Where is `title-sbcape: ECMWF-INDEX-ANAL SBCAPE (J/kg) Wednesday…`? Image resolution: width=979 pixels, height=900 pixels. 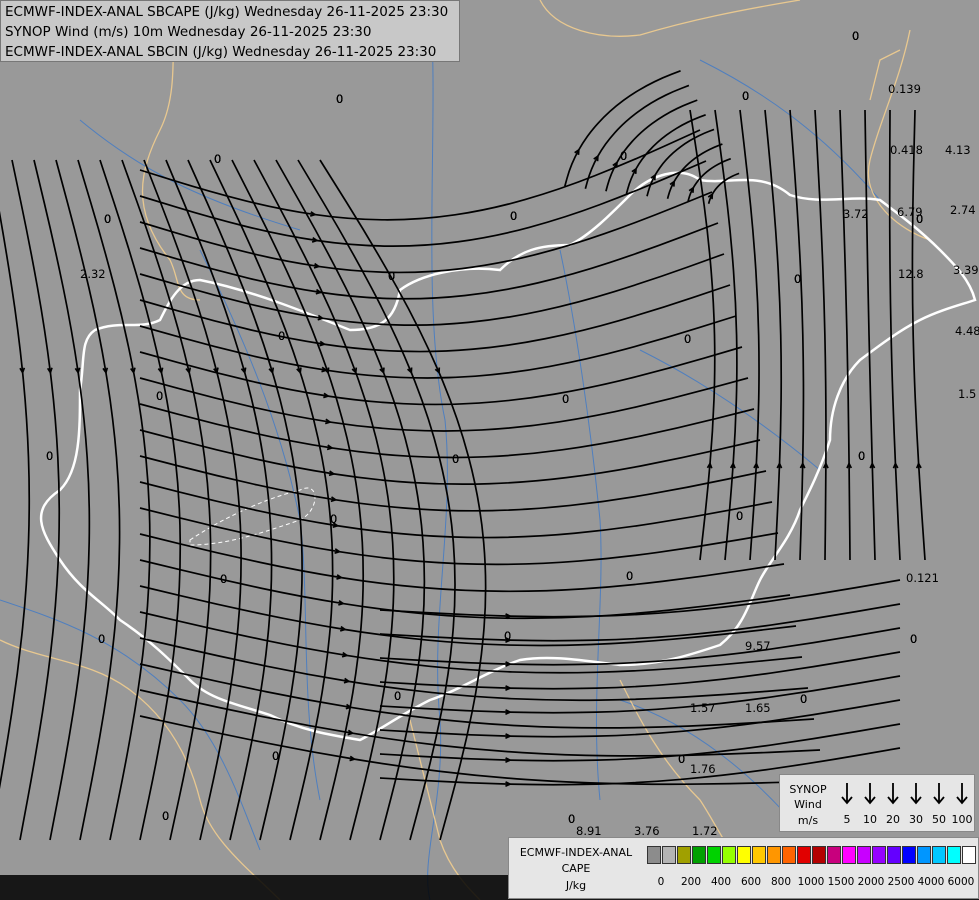 title-sbcape: ECMWF-INDEX-ANAL SBCAPE (J/kg) Wednesday… is located at coordinates (227, 12).